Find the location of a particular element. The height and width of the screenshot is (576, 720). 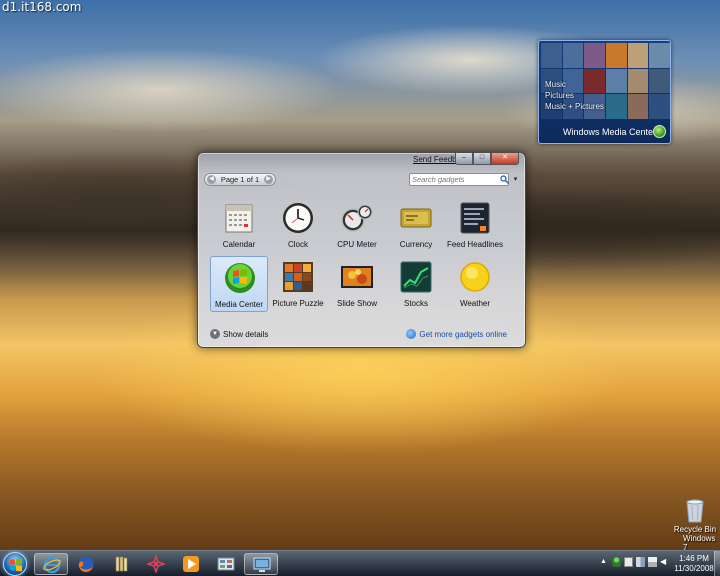

globe-icon is located at coordinates (411, 334).